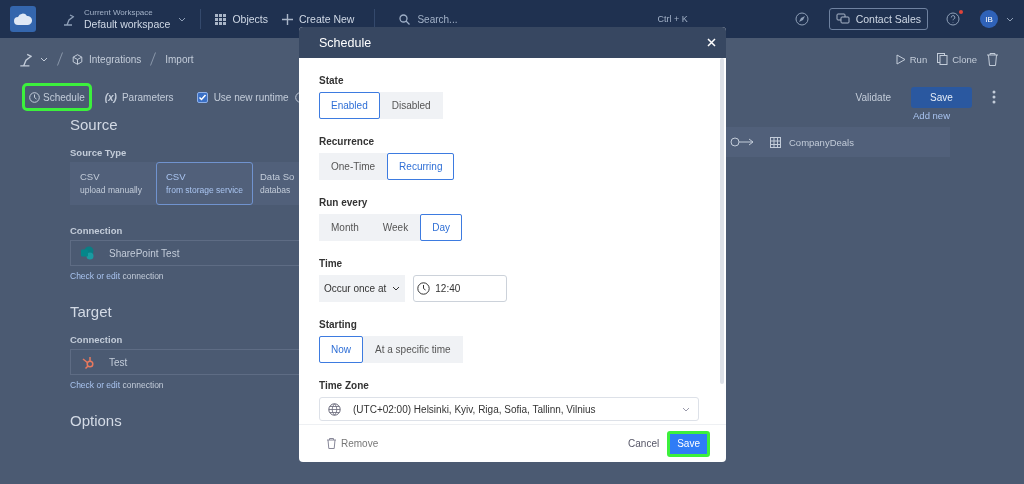 The height and width of the screenshot is (484, 1024). Describe the element at coordinates (421, 166) in the screenshot. I see `segment-option: Recurring` at that location.